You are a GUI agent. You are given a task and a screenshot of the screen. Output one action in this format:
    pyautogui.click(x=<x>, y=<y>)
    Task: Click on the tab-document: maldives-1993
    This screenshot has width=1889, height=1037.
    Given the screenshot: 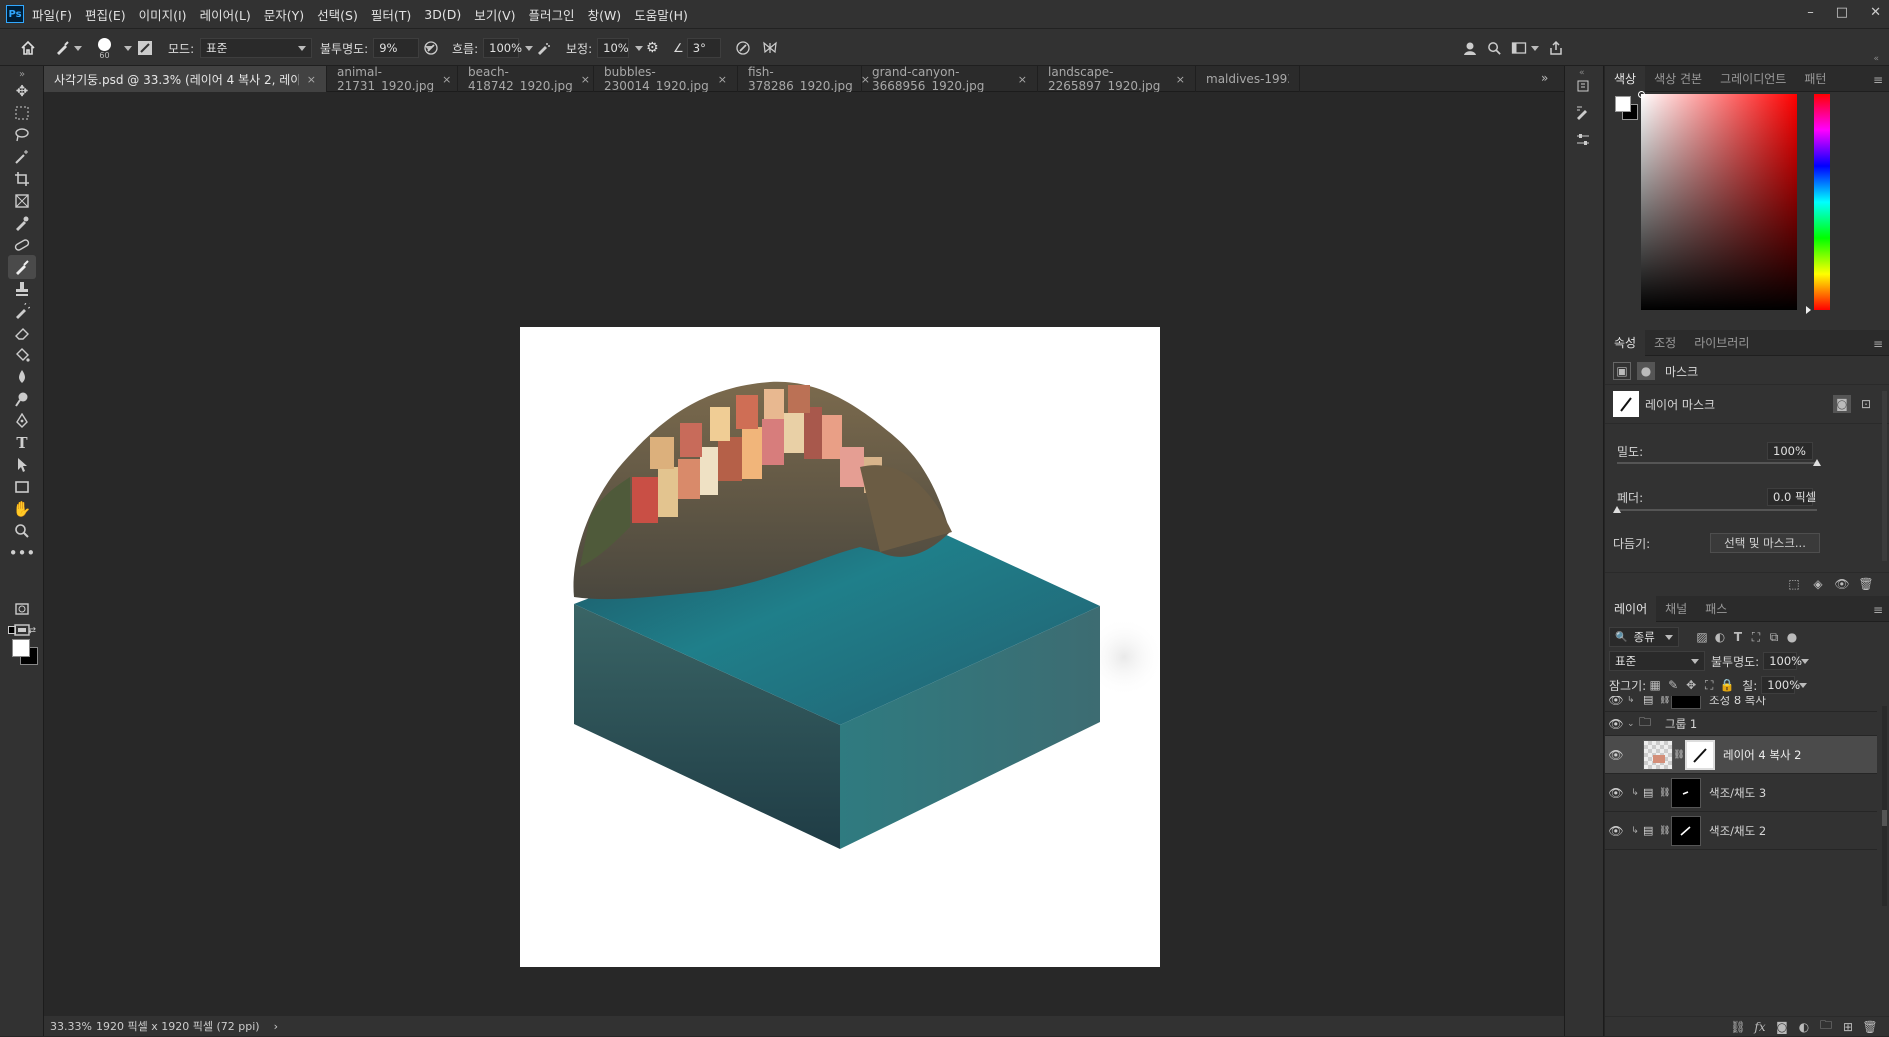 What is the action you would take?
    pyautogui.click(x=1248, y=79)
    